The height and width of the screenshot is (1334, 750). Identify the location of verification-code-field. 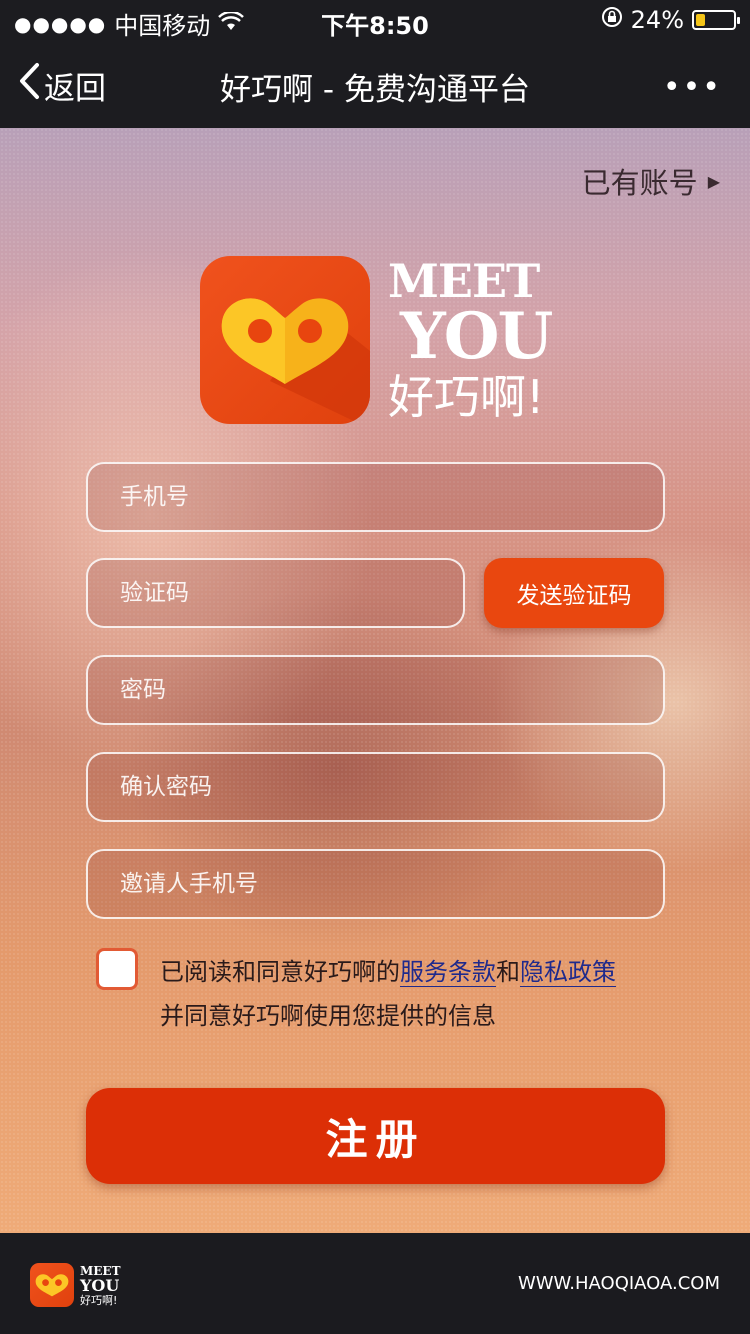
(275, 593).